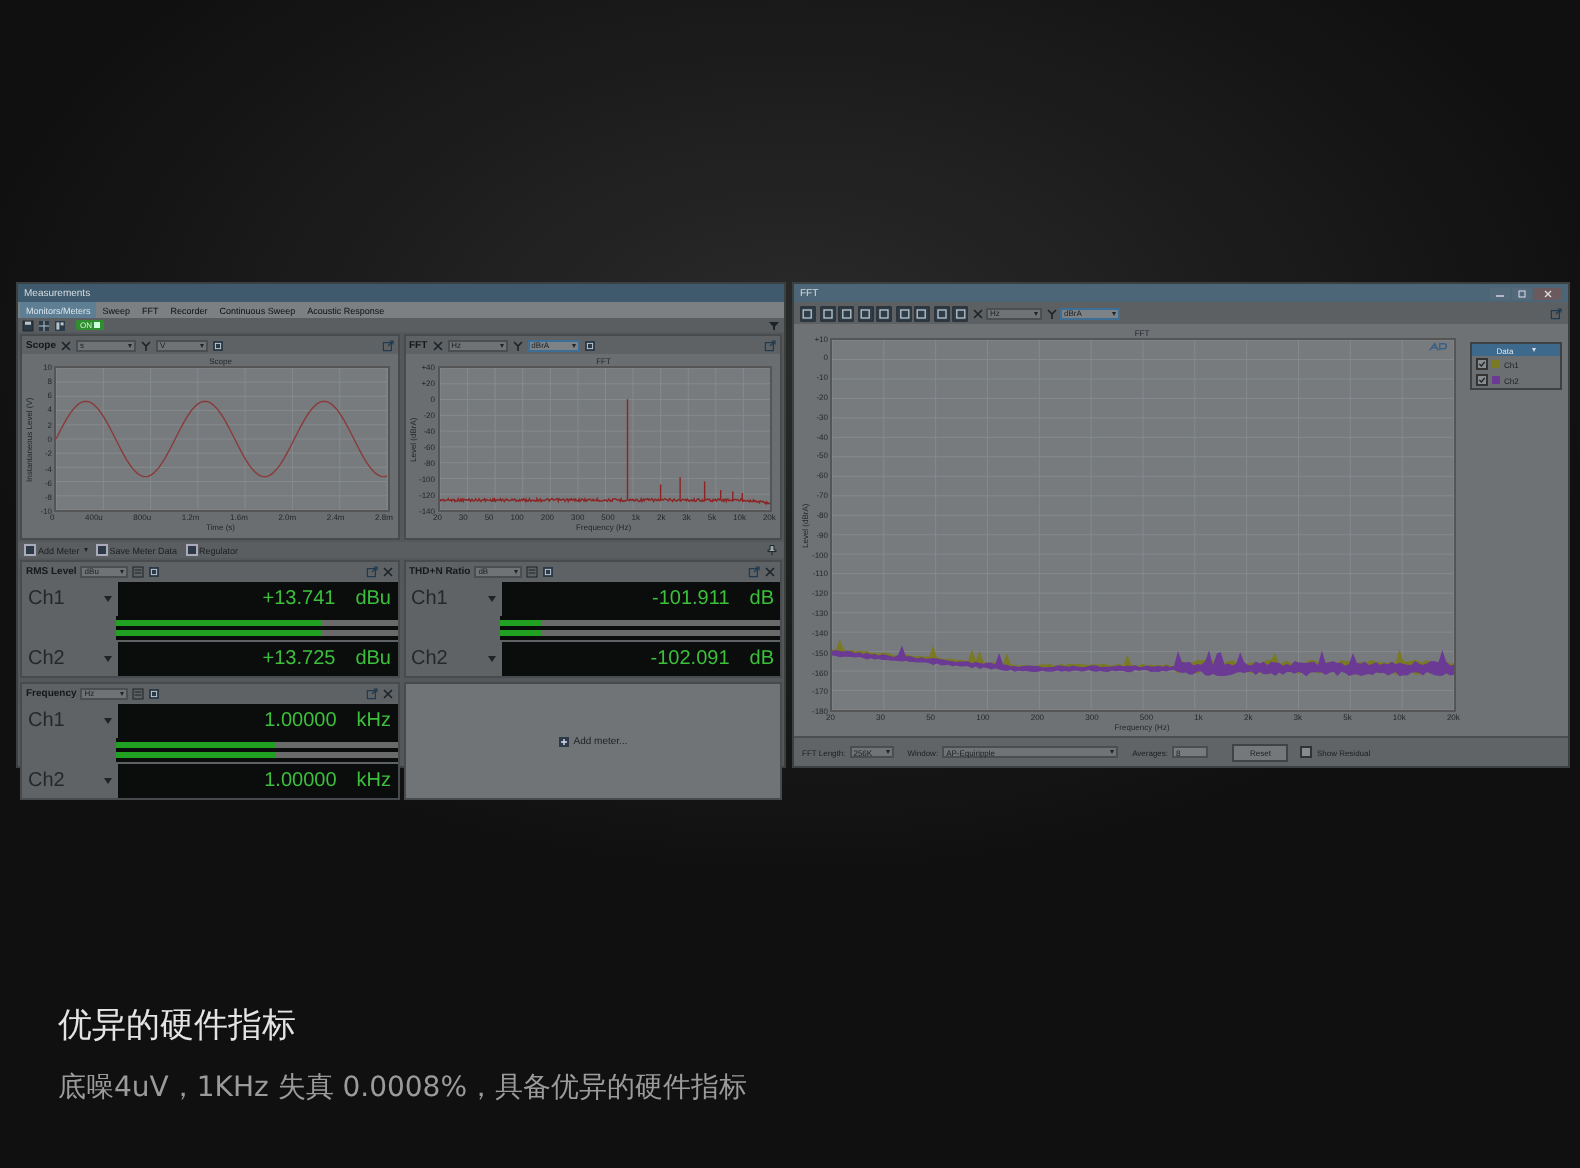  I want to click on caption-text: 底噪4uV，1KHz 失真 0.0008%，具备优异的硬件指标, so click(404, 1088).